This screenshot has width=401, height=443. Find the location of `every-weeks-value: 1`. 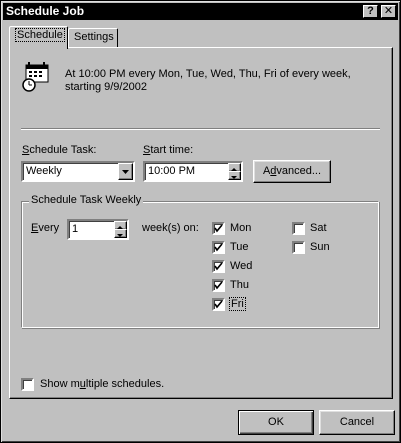

every-weeks-value: 1 is located at coordinates (75, 229).